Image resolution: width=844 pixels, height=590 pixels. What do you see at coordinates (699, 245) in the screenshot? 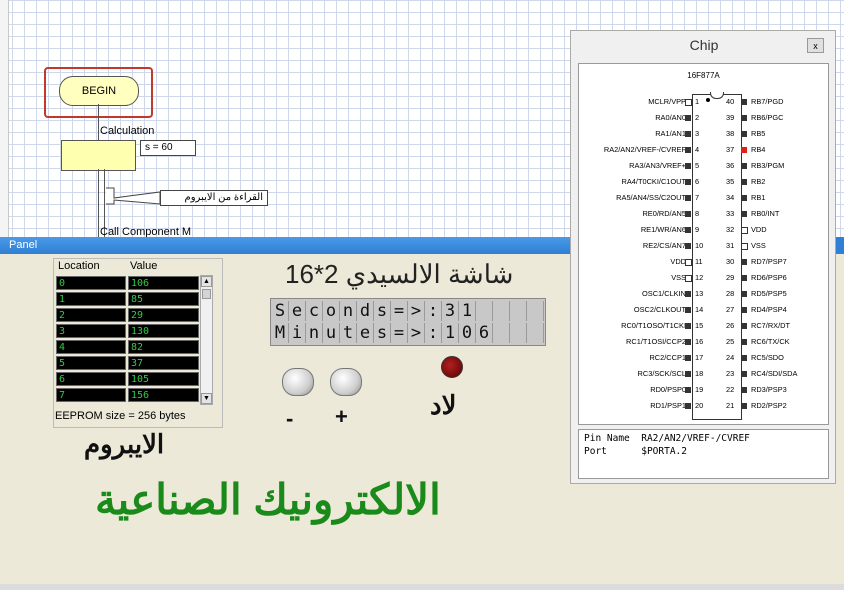
I see `pin-number: 10` at bounding box center [699, 245].